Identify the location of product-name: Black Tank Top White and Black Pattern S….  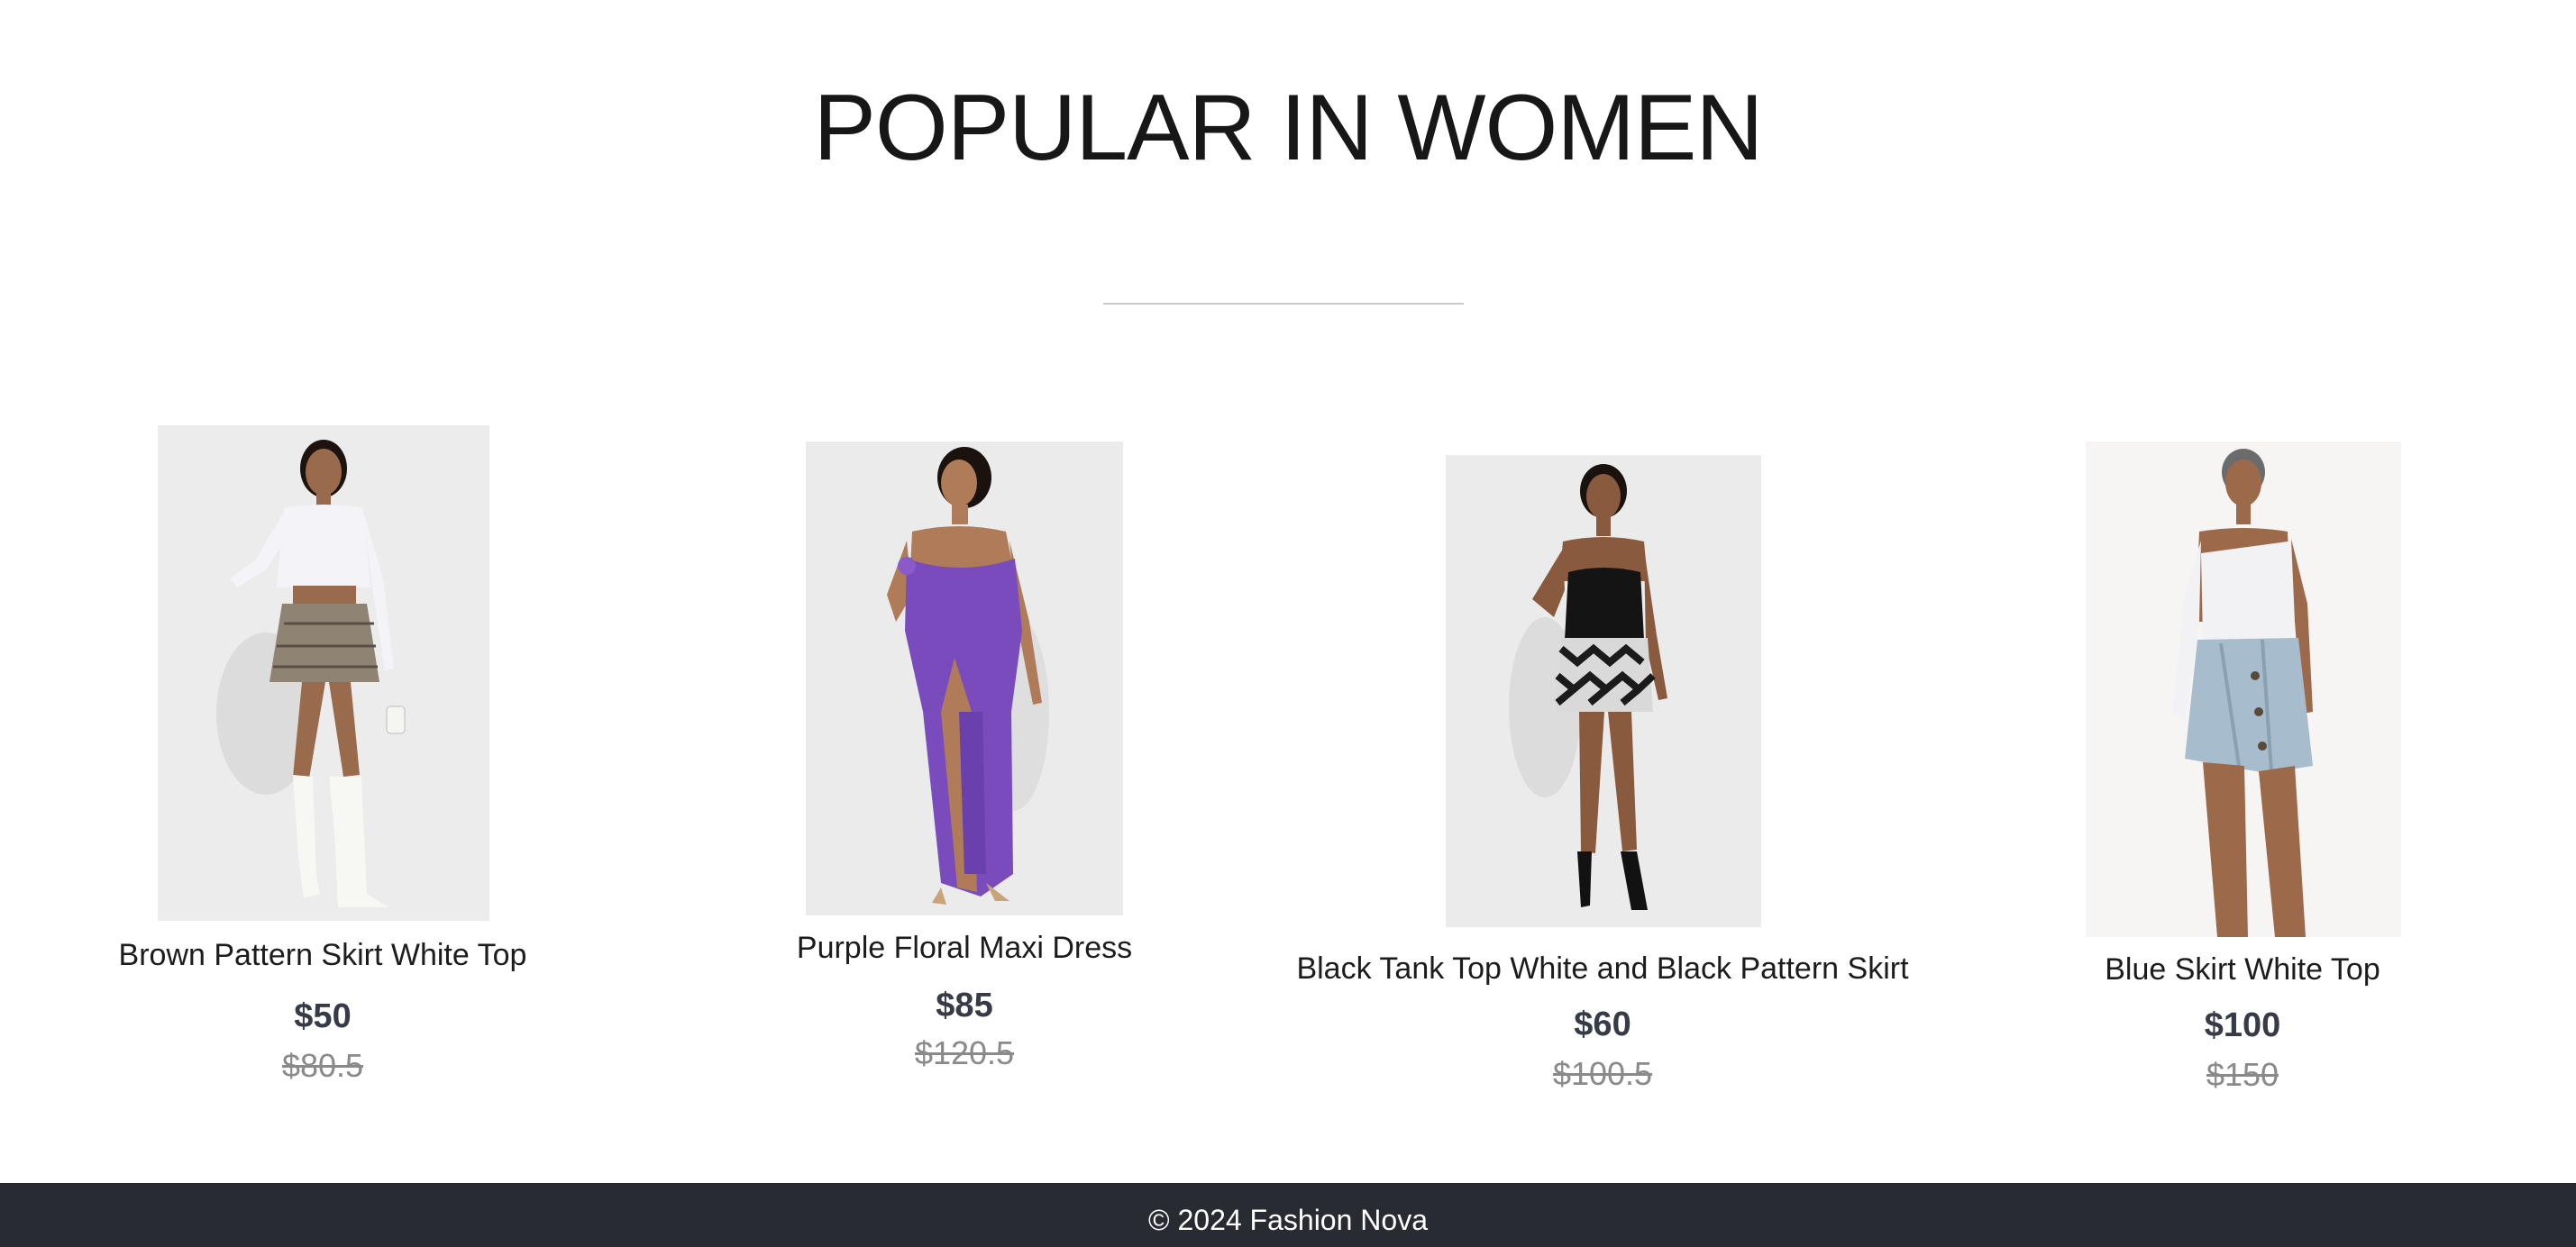
(1602, 969).